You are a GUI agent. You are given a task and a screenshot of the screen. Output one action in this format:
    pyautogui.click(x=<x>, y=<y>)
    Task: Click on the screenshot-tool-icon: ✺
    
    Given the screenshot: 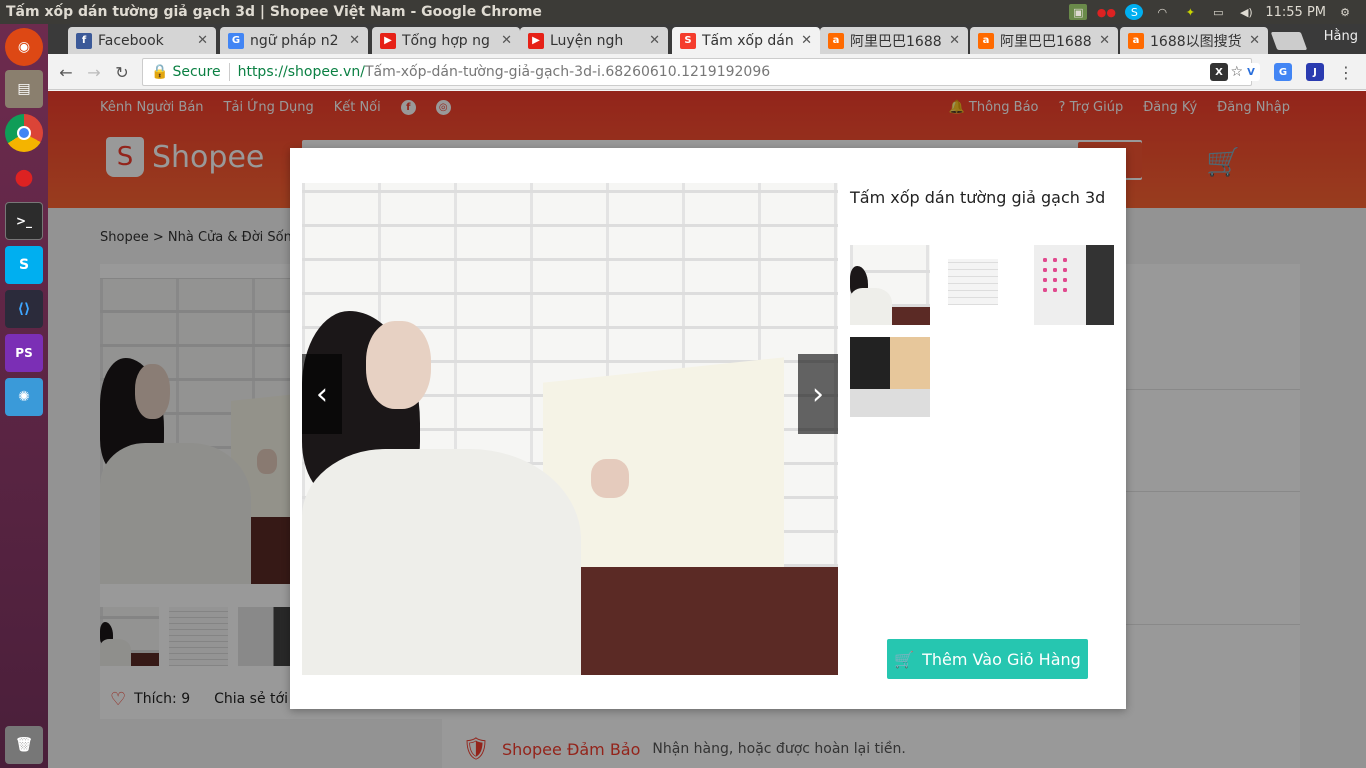 What is the action you would take?
    pyautogui.click(x=24, y=397)
    